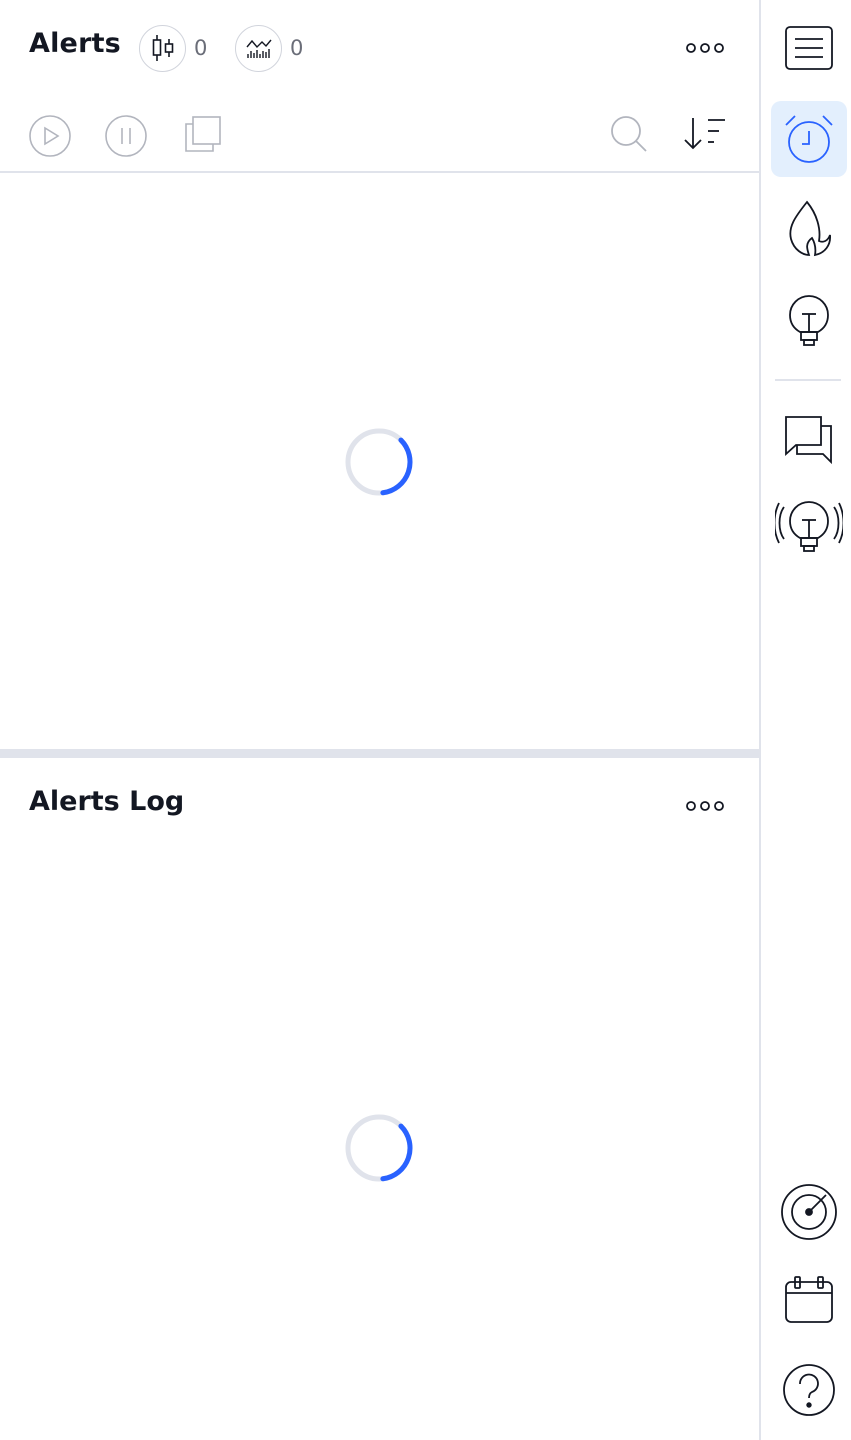 This screenshot has width=851, height=1440. What do you see at coordinates (379, 803) in the screenshot?
I see `alerts-log-header: Alerts Log` at bounding box center [379, 803].